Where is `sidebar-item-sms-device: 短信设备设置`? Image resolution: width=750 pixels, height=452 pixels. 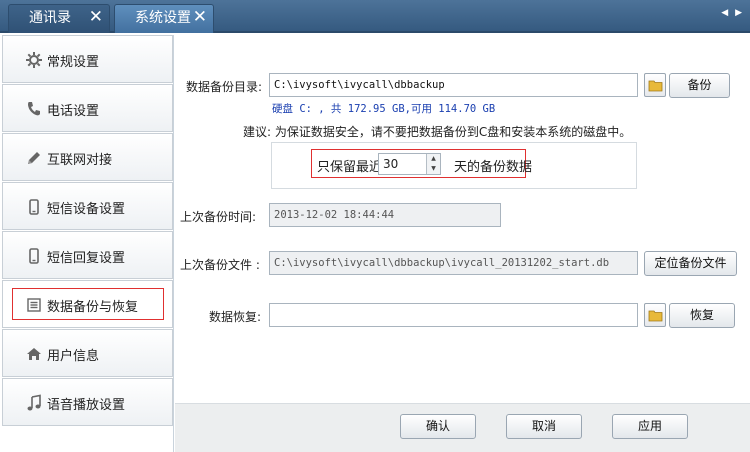 sidebar-item-sms-device: 短信设备设置 is located at coordinates (87, 206).